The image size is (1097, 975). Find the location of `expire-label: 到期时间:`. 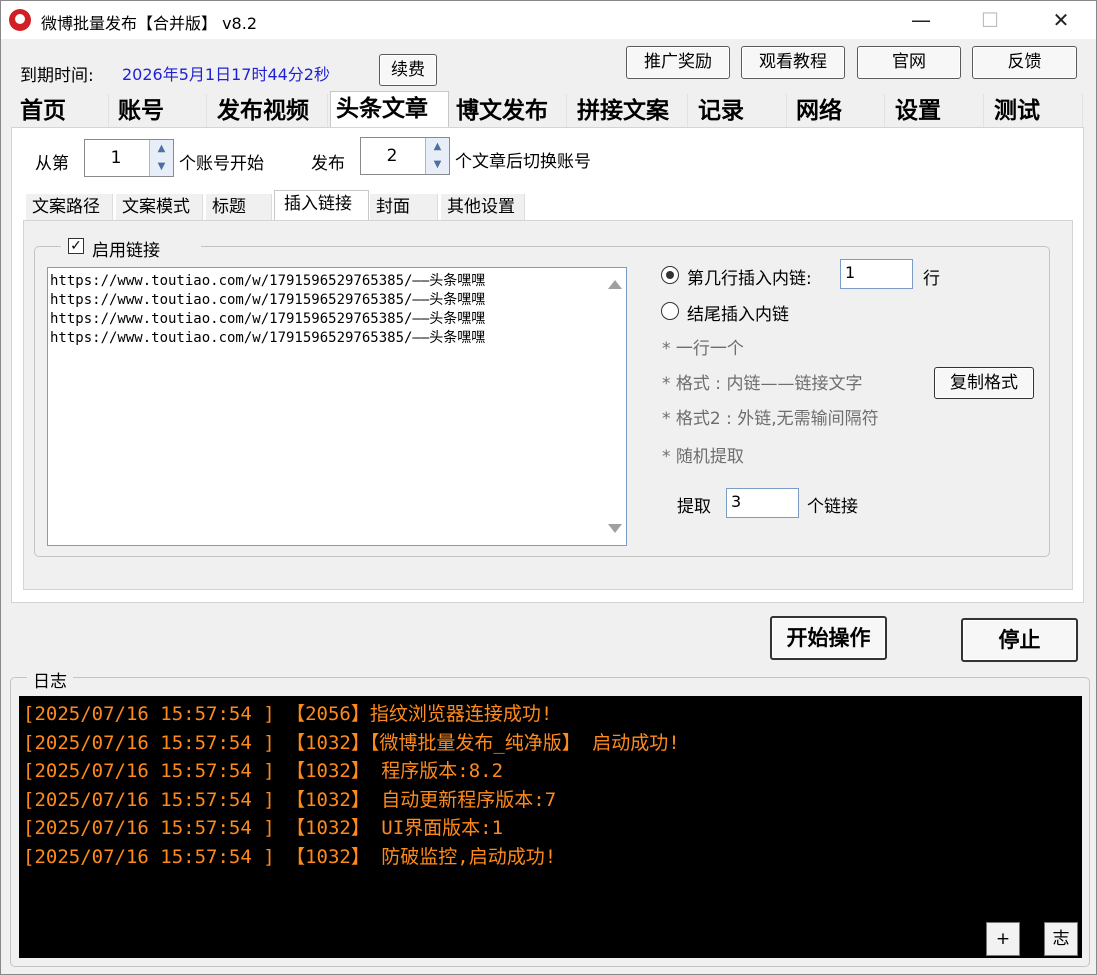

expire-label: 到期时间: is located at coordinates (57, 76).